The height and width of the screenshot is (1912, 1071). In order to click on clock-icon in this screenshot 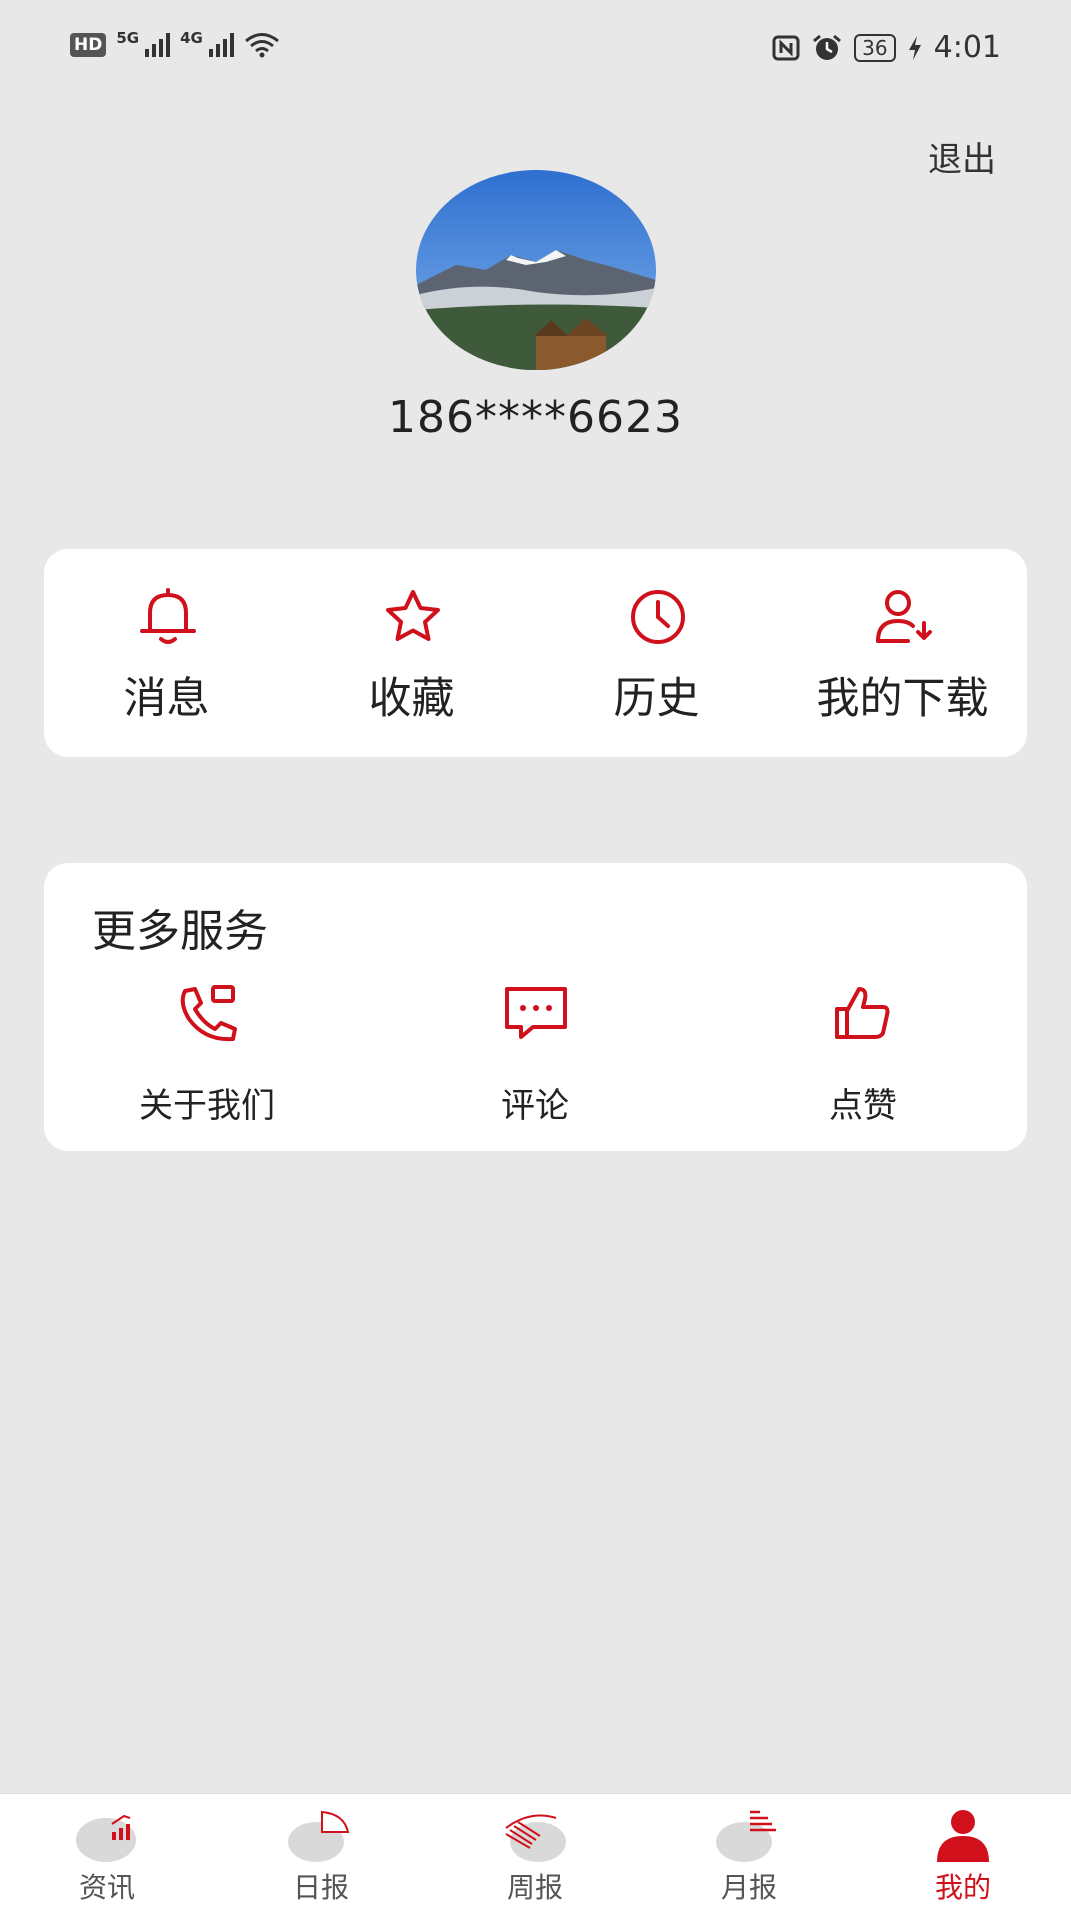, I will do `click(658, 617)`.